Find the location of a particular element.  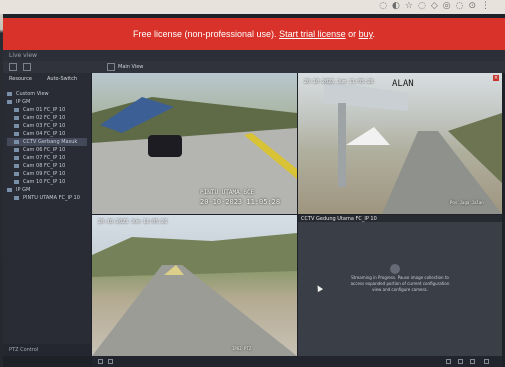

tree-item-label: Custom View is located at coordinates (32, 94).